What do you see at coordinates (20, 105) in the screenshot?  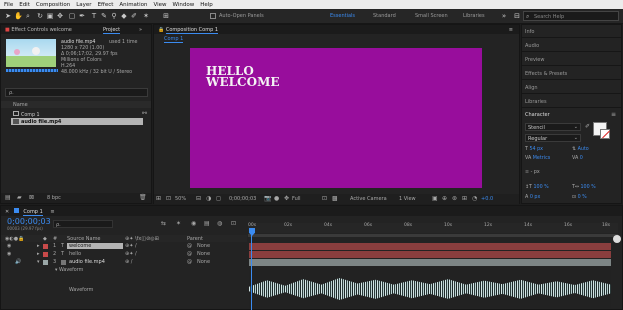 I see `column-name: Name` at bounding box center [20, 105].